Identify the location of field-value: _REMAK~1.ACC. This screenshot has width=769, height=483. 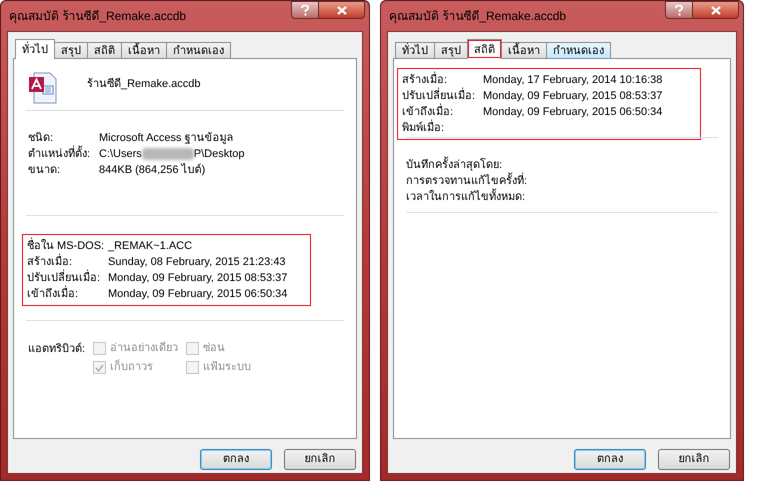
(150, 246).